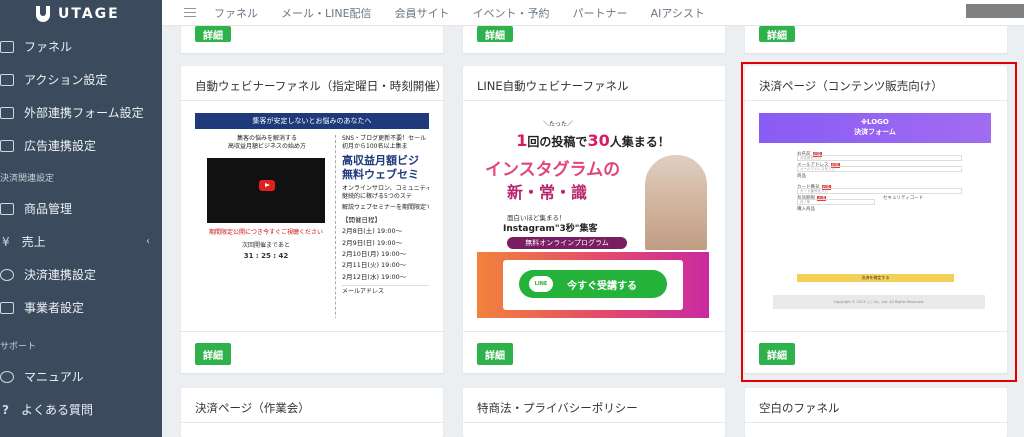 This screenshot has width=1024, height=437. I want to click on card-title: 決済ページ（コンテンツ販売向け）, so click(851, 86).